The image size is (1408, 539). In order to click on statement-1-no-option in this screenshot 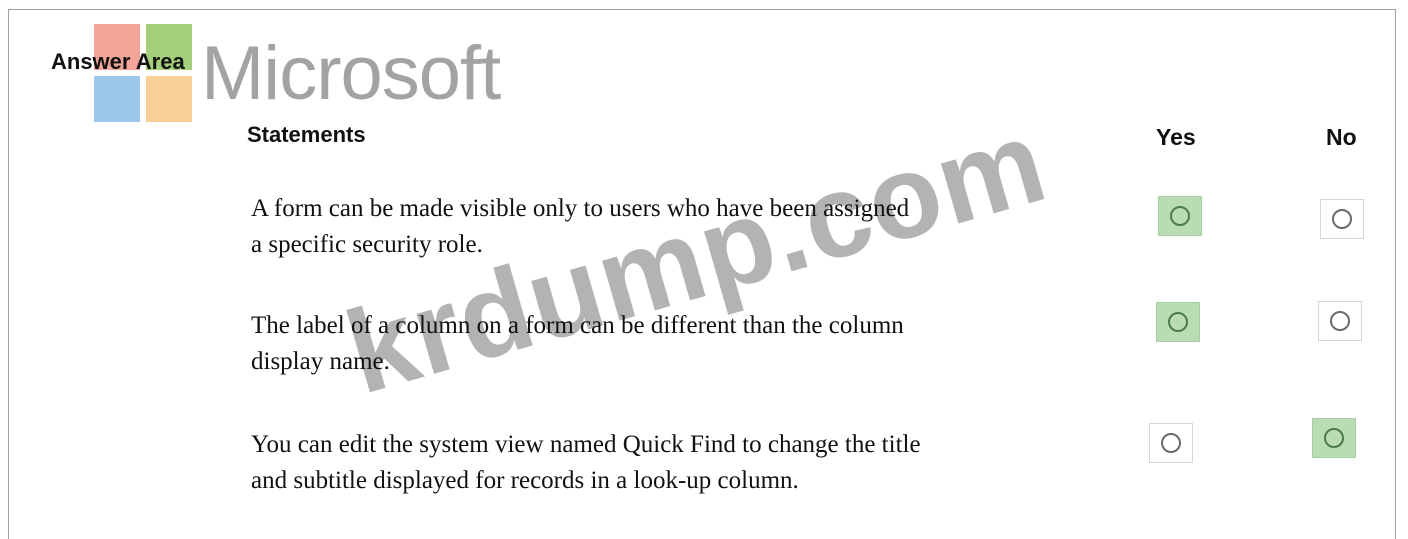, I will do `click(1342, 219)`.